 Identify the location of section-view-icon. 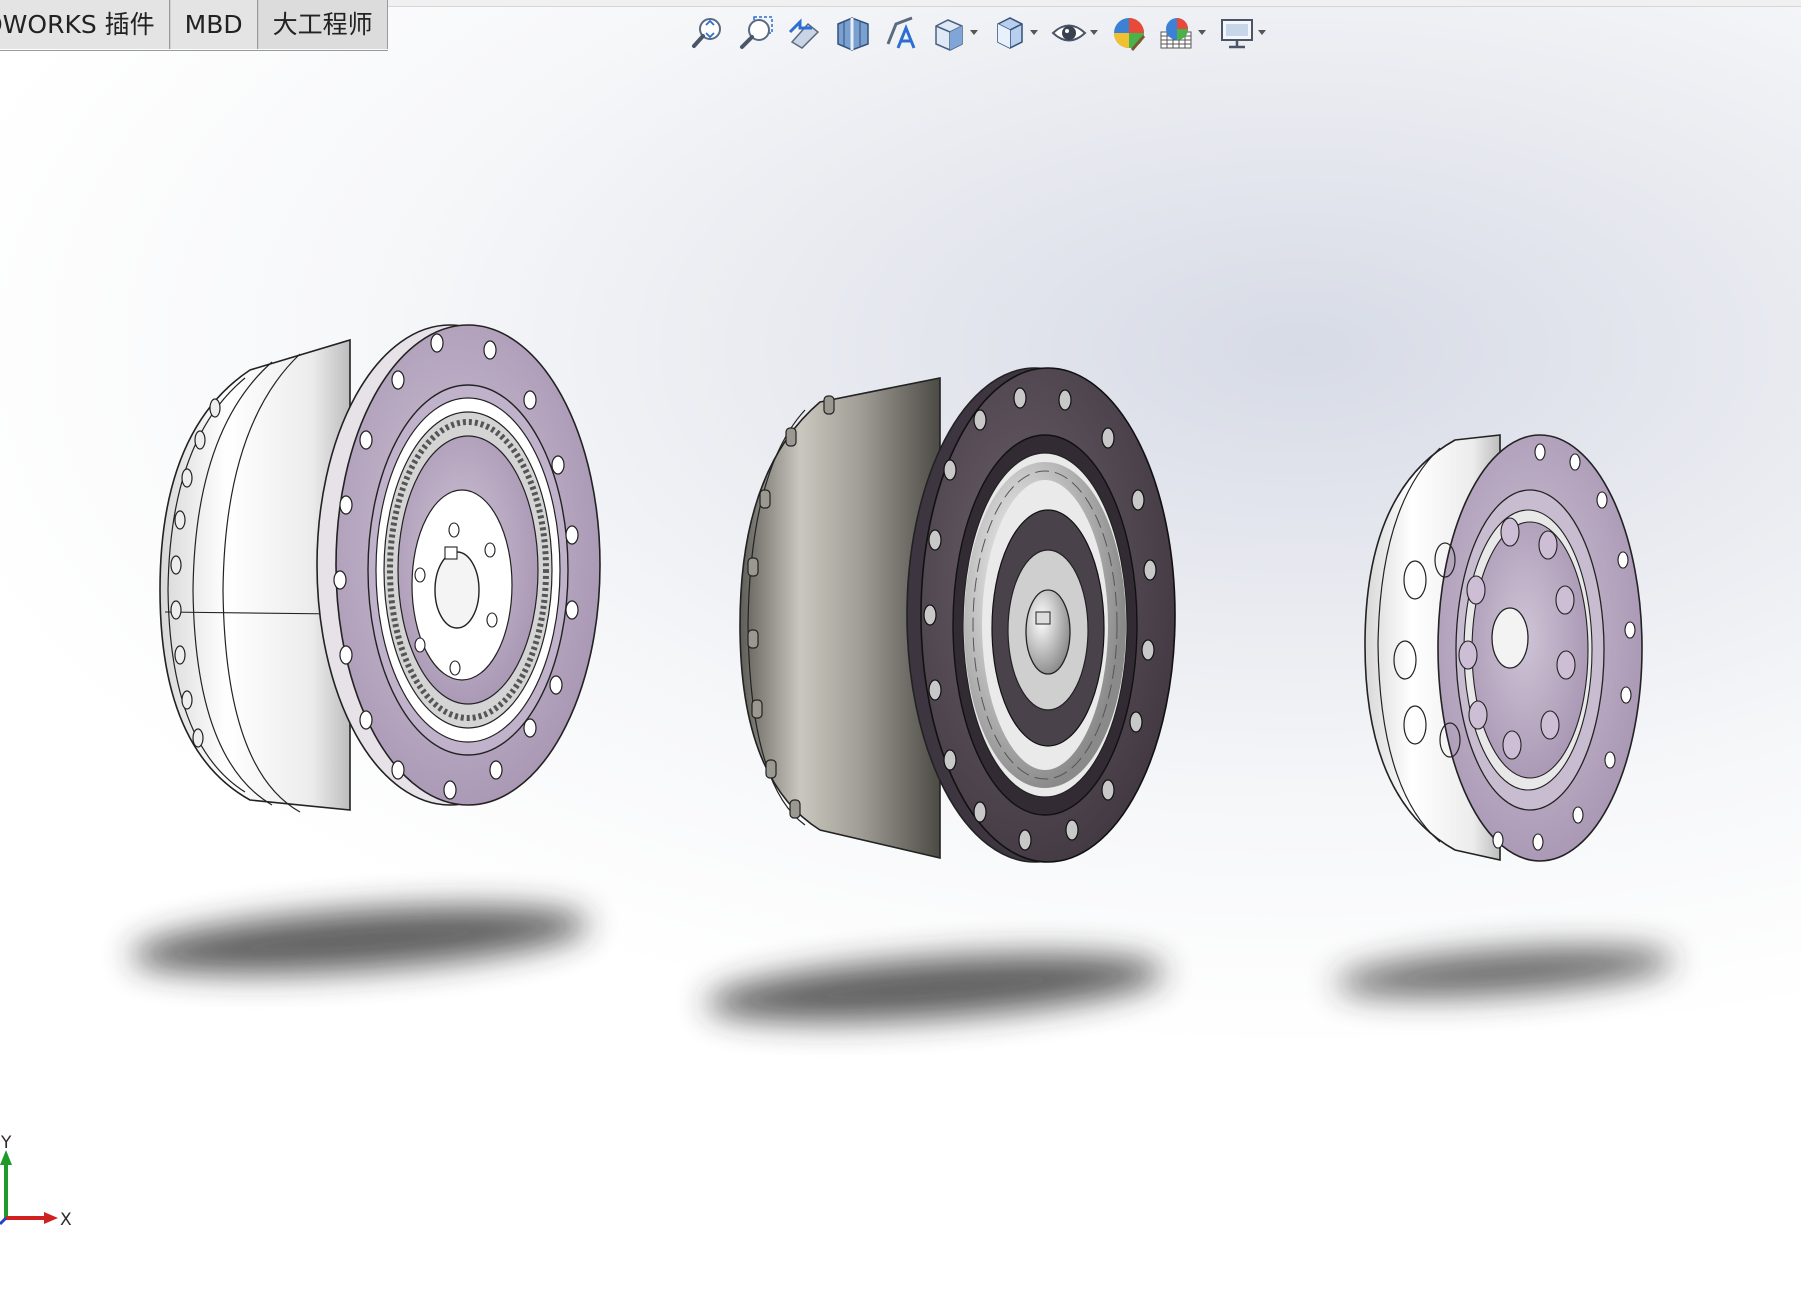
(853, 34).